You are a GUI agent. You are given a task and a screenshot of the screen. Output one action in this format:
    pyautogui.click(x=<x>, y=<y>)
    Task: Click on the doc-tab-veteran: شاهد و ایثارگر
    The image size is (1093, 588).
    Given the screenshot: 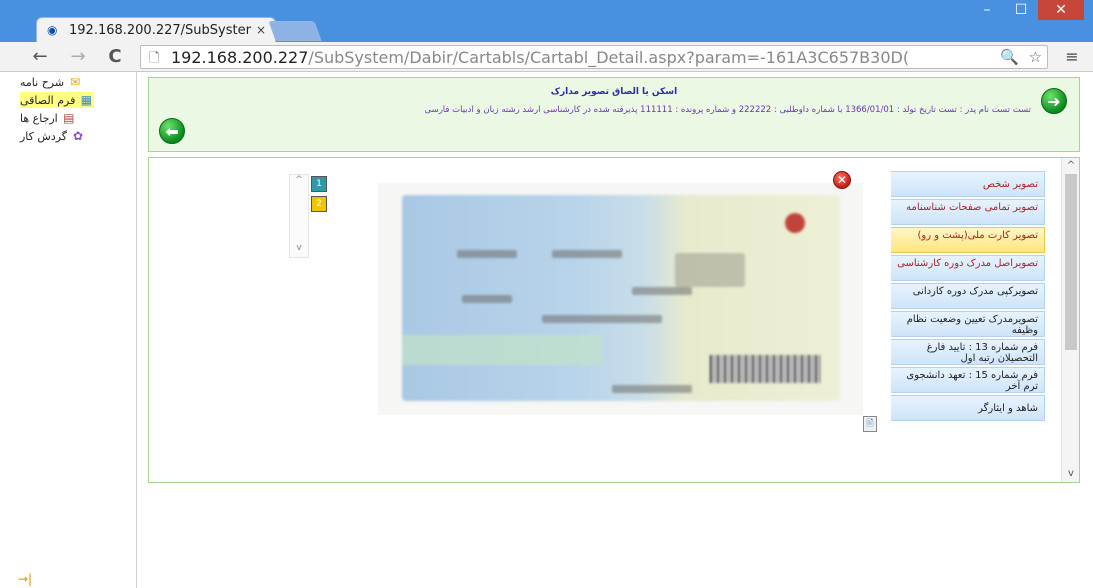 What is the action you would take?
    pyautogui.click(x=968, y=408)
    